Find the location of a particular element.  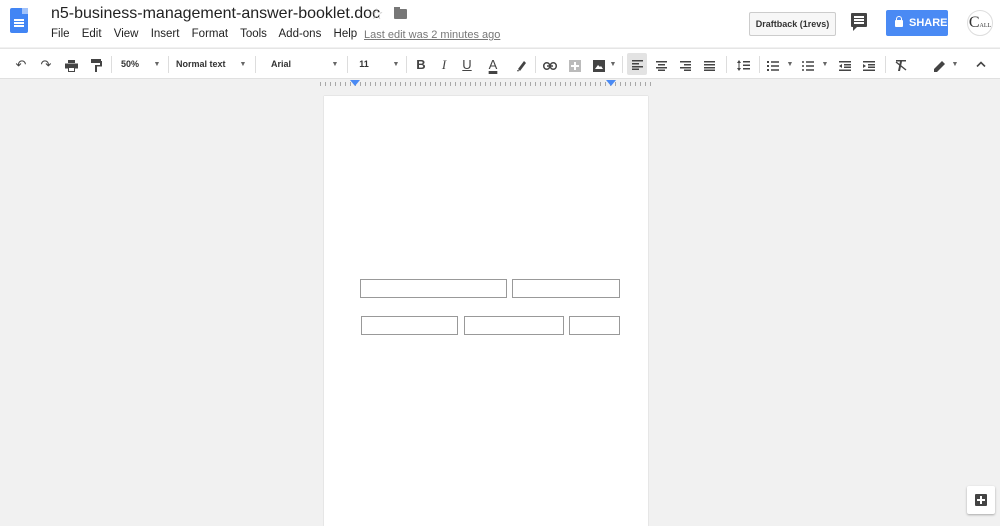

redo-icon: ↷ is located at coordinates (46, 64).